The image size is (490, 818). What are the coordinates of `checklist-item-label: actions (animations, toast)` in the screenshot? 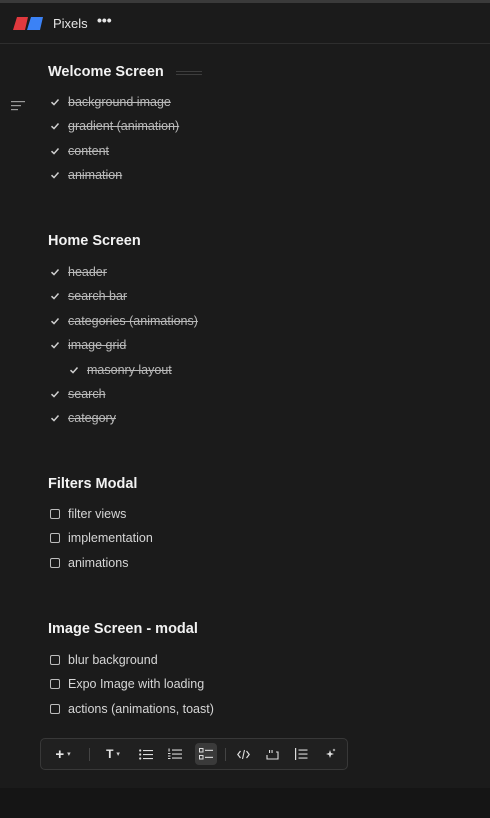 It's located at (141, 708).